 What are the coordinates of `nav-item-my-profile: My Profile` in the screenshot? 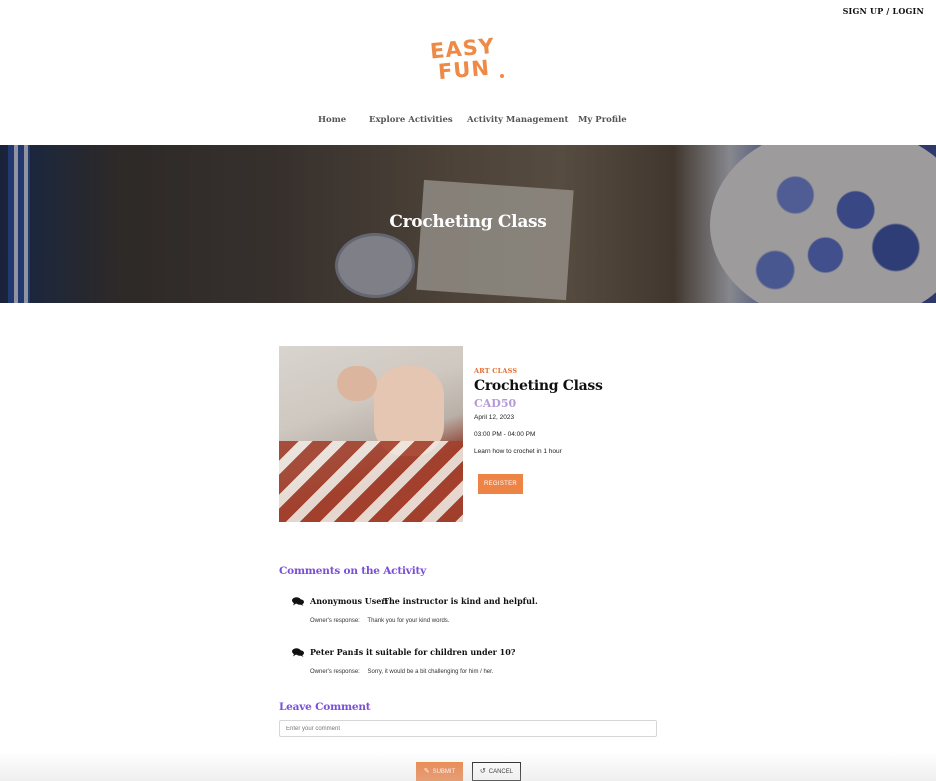 It's located at (602, 120).